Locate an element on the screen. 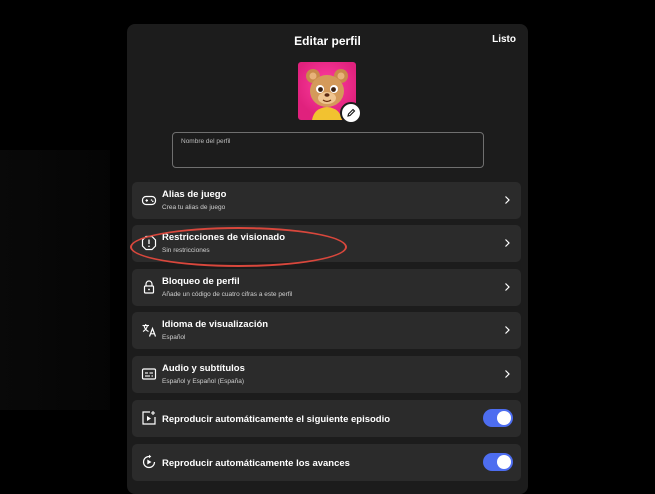 Image resolution: width=655 pixels, height=494 pixels. row-label: Alias de juego is located at coordinates (194, 194).